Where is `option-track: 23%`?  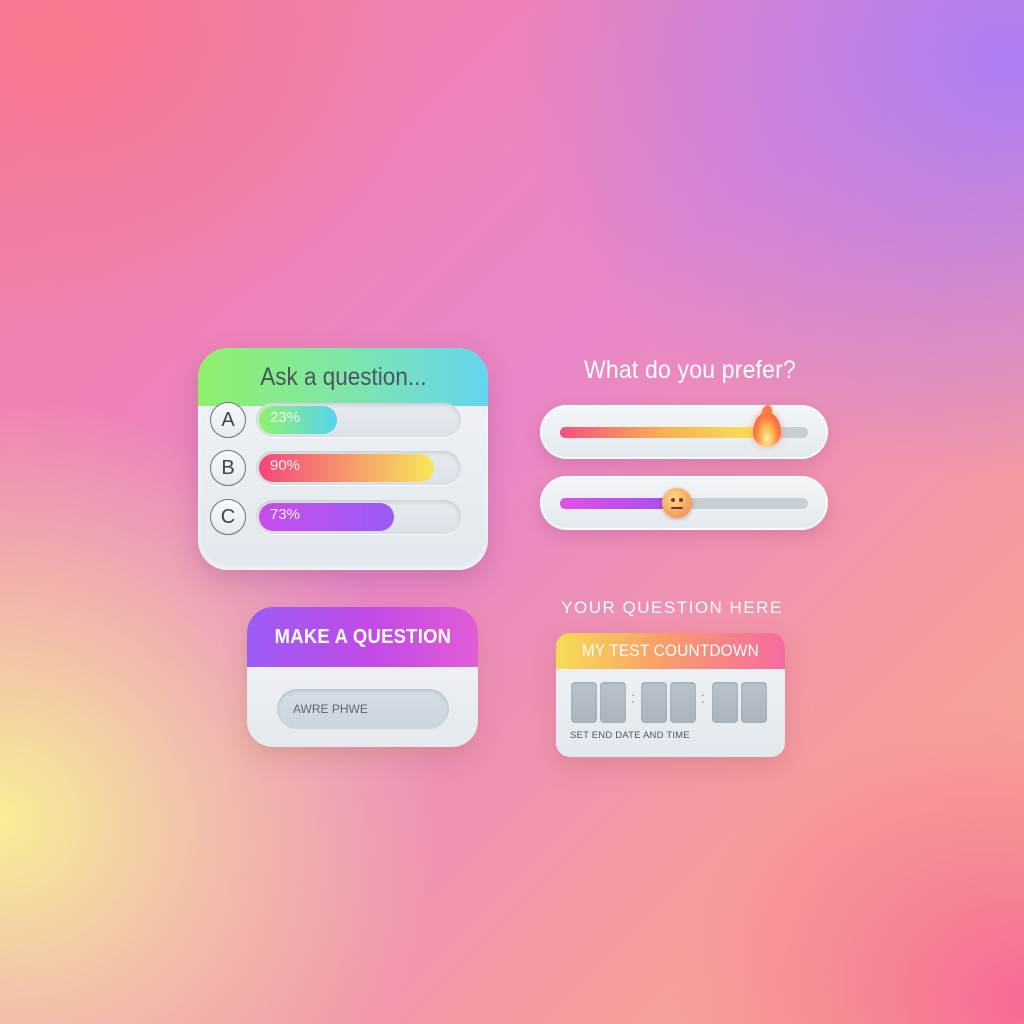
option-track: 23% is located at coordinates (358, 420).